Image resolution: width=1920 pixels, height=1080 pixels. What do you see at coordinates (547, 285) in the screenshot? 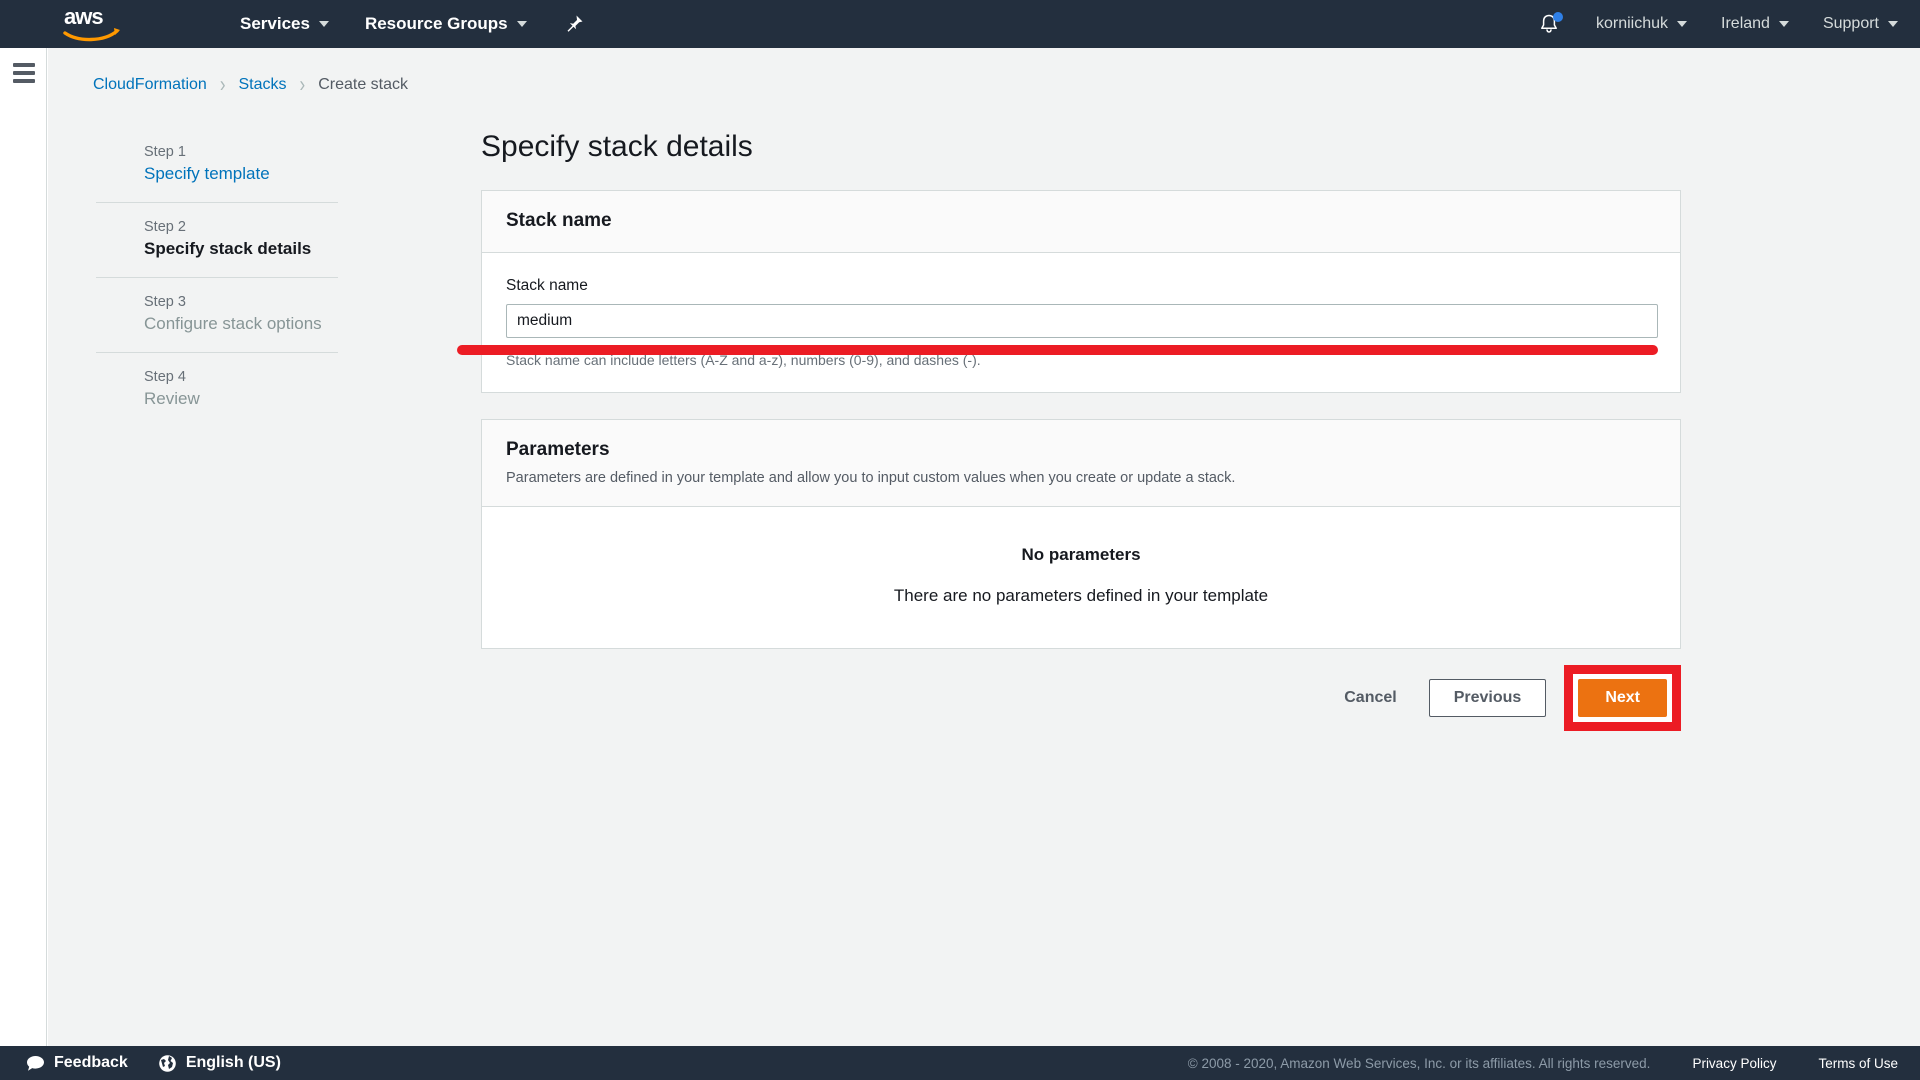
I see `stack-name-field-label: Stack name` at bounding box center [547, 285].